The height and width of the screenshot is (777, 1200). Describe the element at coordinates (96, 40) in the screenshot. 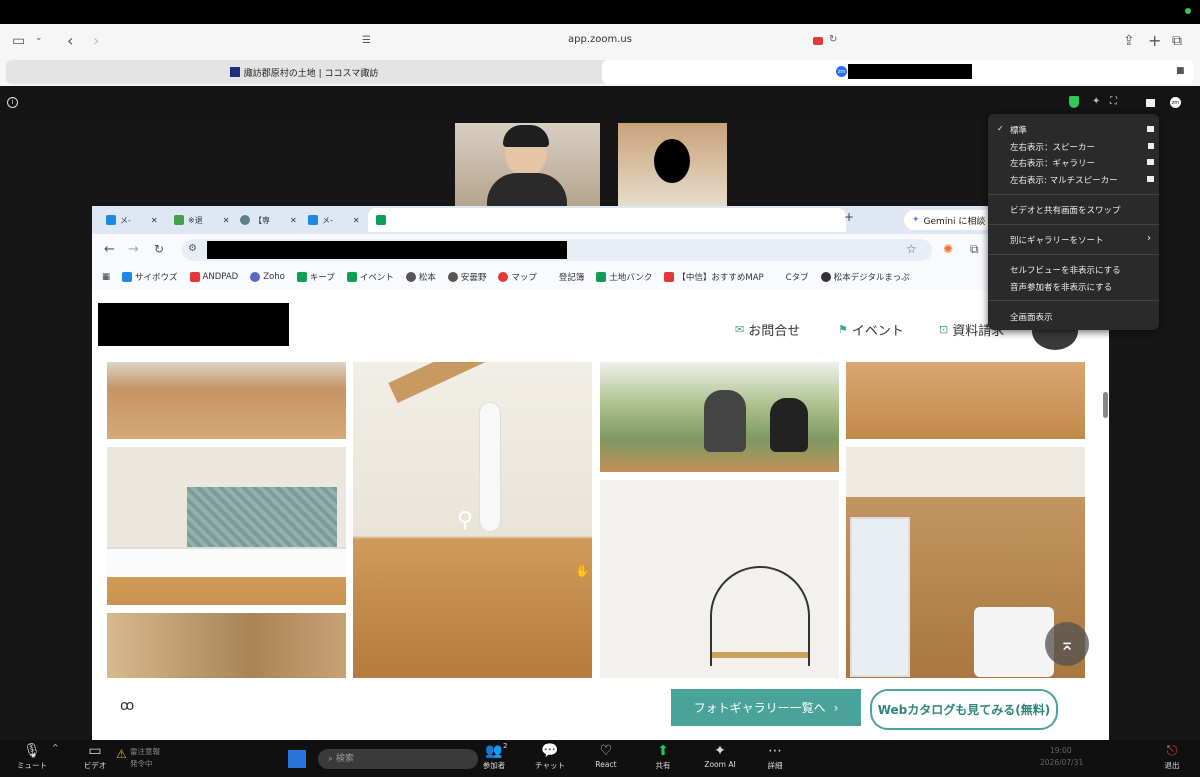

I see `forward-icon: ›` at that location.